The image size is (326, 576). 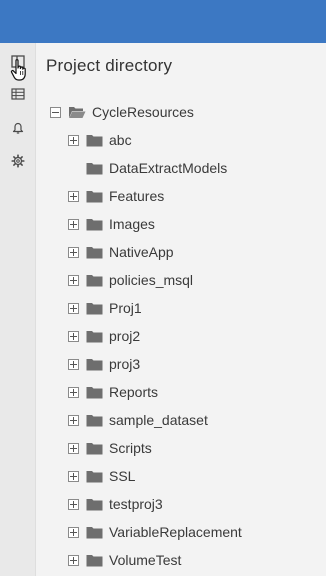 I want to click on tree-row-folder: policies_msql, so click(x=130, y=280).